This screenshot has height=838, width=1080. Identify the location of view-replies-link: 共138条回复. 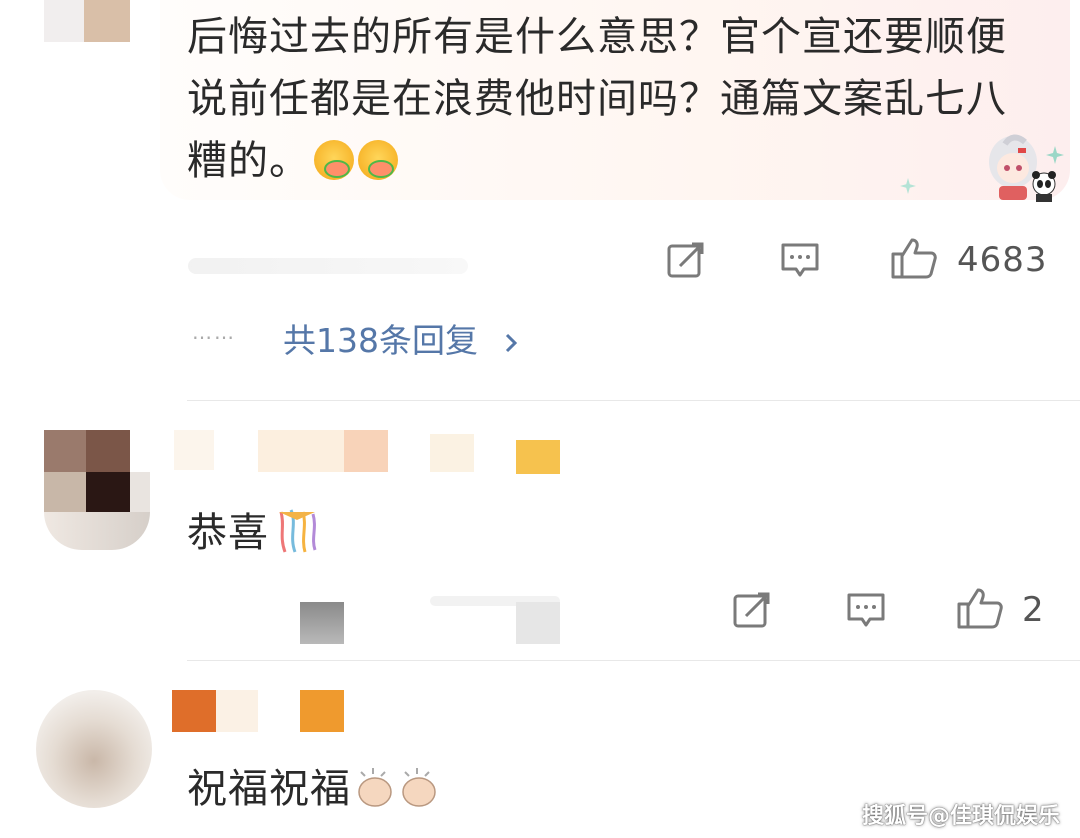
(401, 338).